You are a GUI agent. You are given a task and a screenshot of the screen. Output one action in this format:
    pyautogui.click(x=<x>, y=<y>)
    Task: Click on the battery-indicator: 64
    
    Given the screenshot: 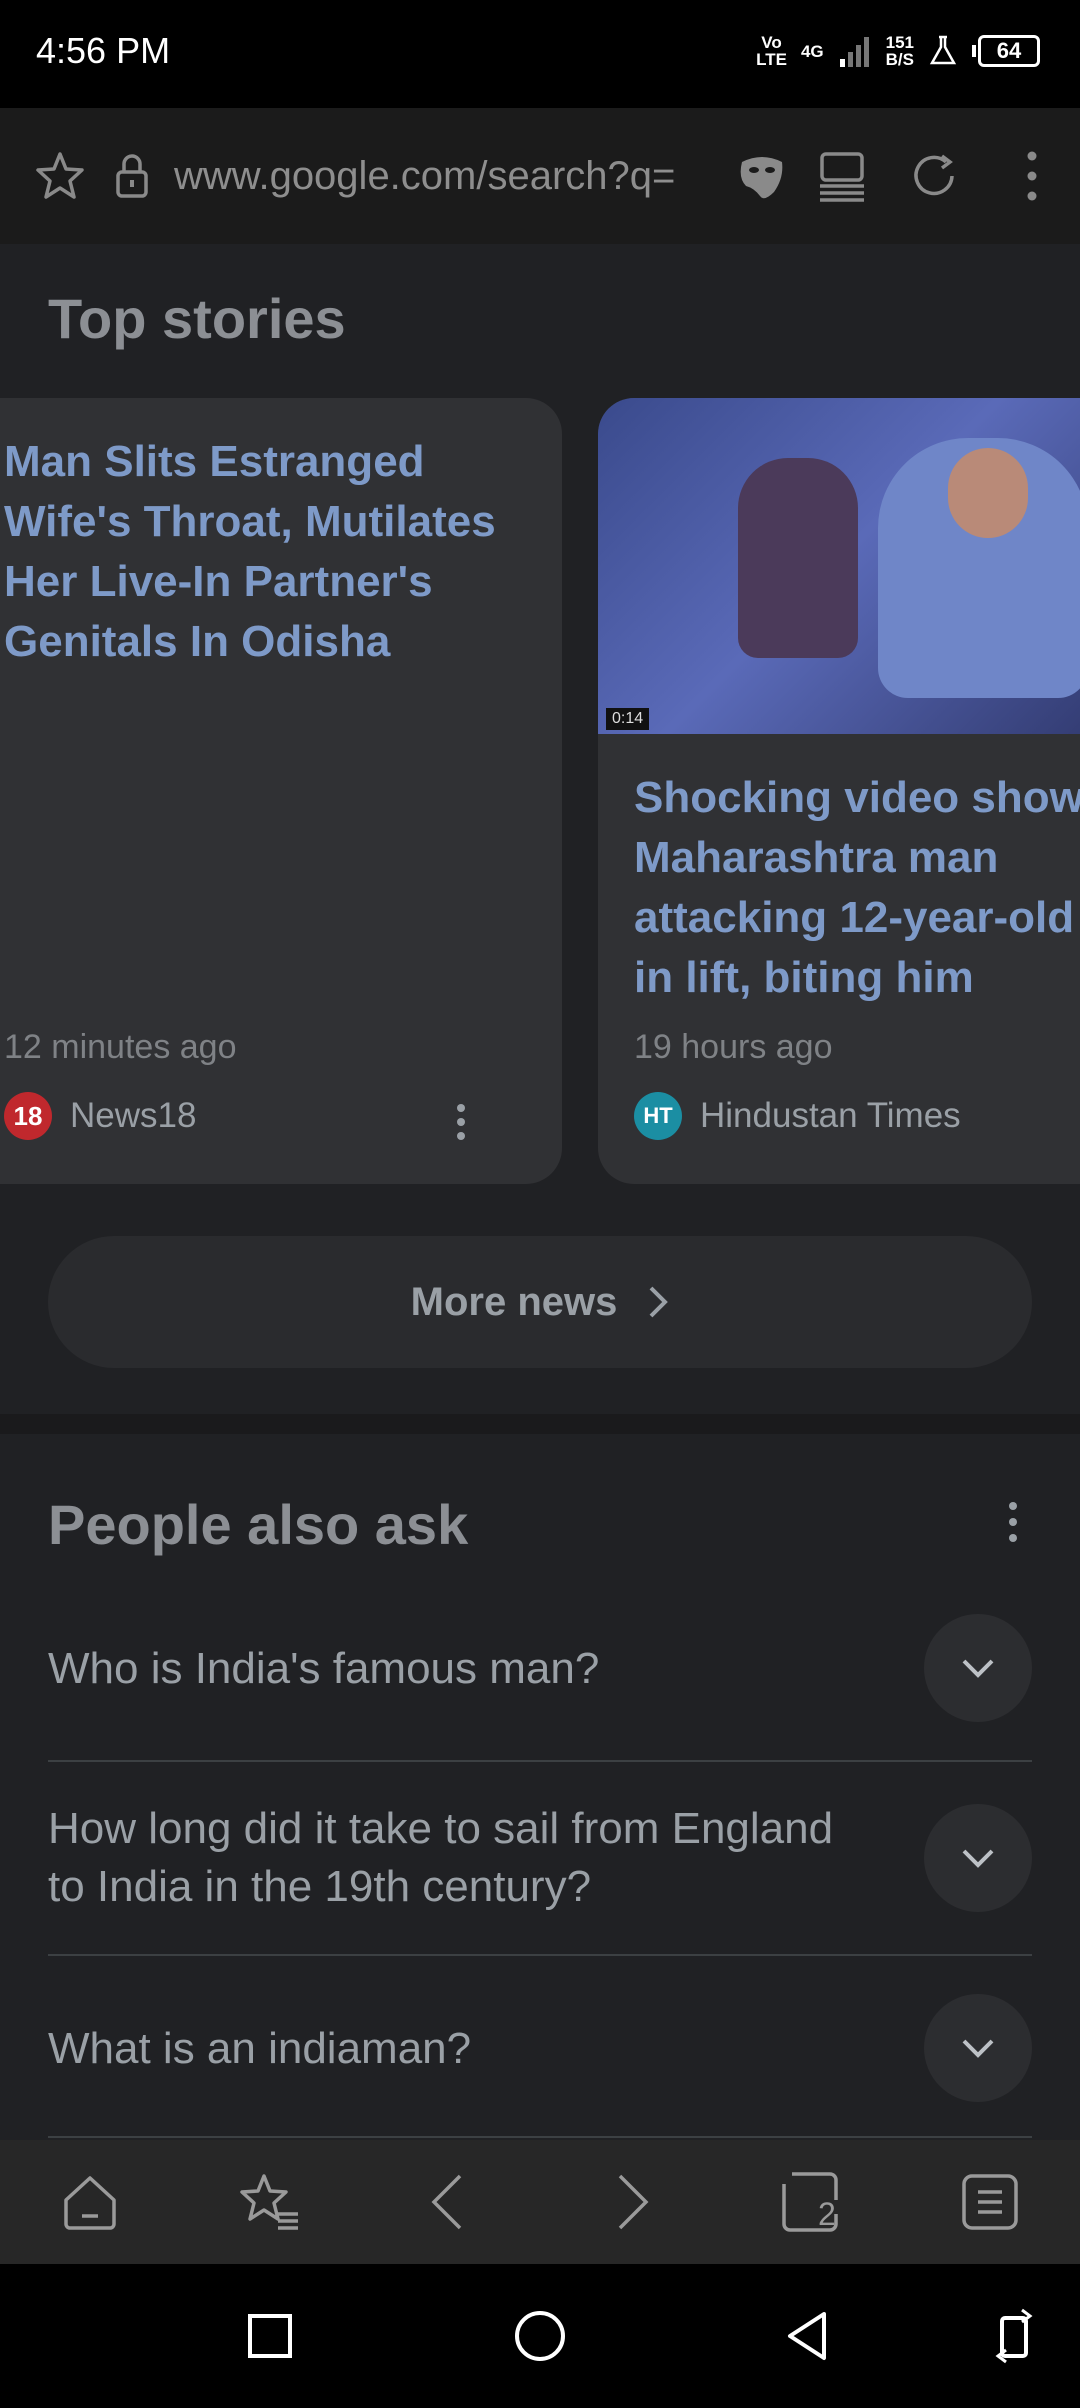 What is the action you would take?
    pyautogui.click(x=1006, y=51)
    